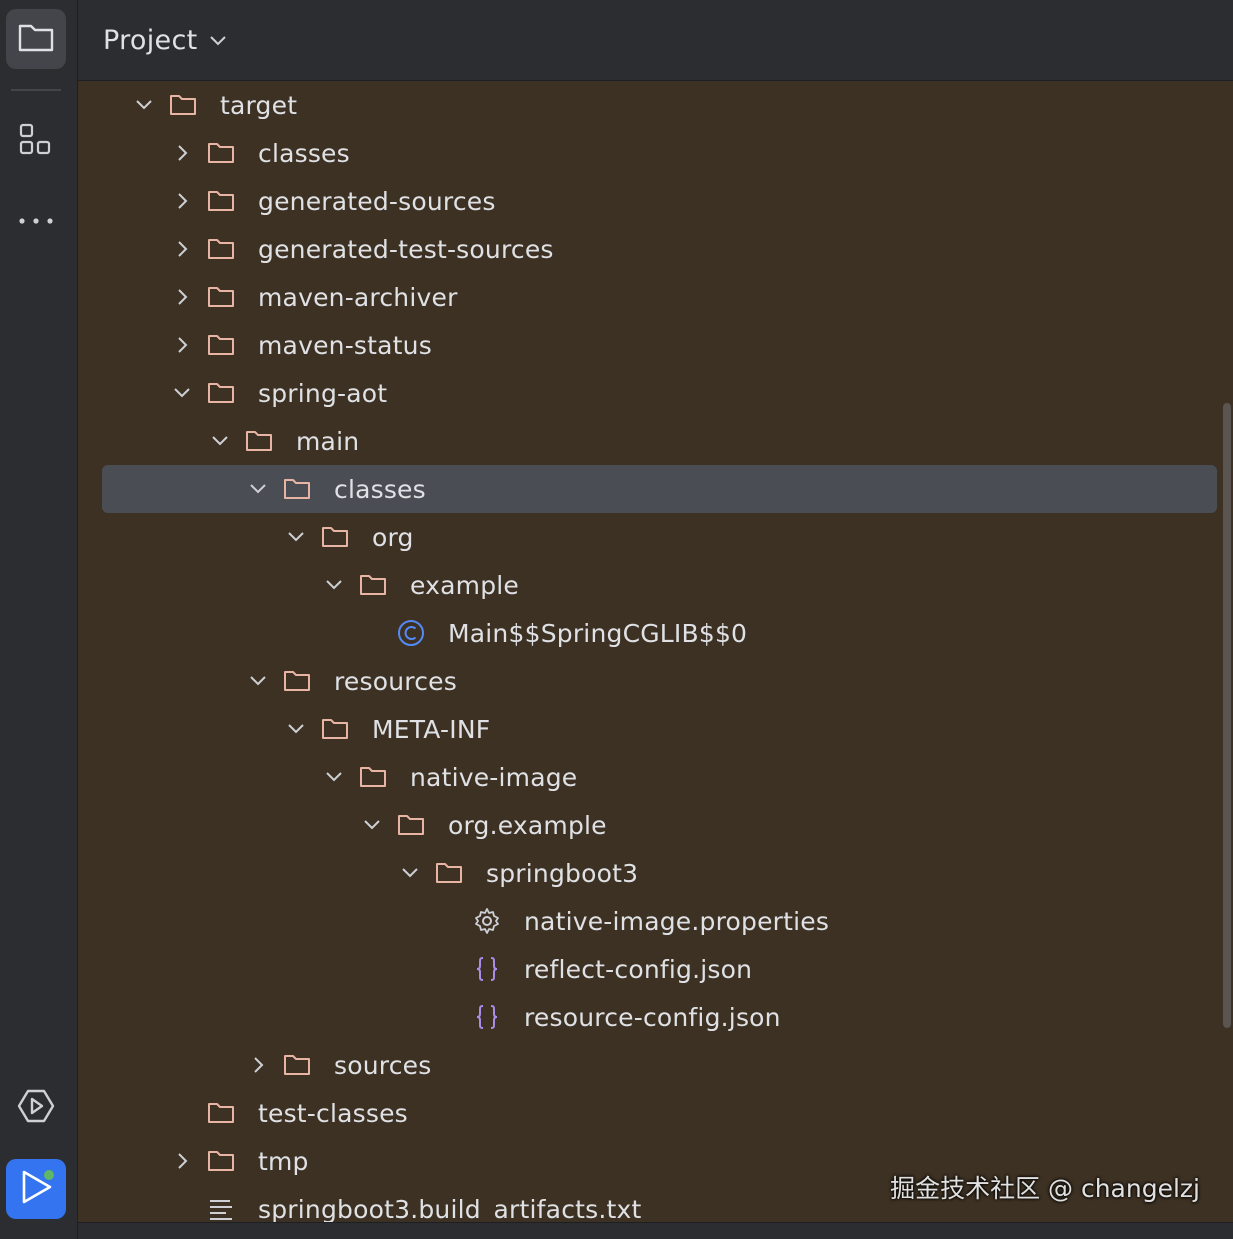 The height and width of the screenshot is (1239, 1233). I want to click on tree-item-label: reflect-config.json, so click(638, 969).